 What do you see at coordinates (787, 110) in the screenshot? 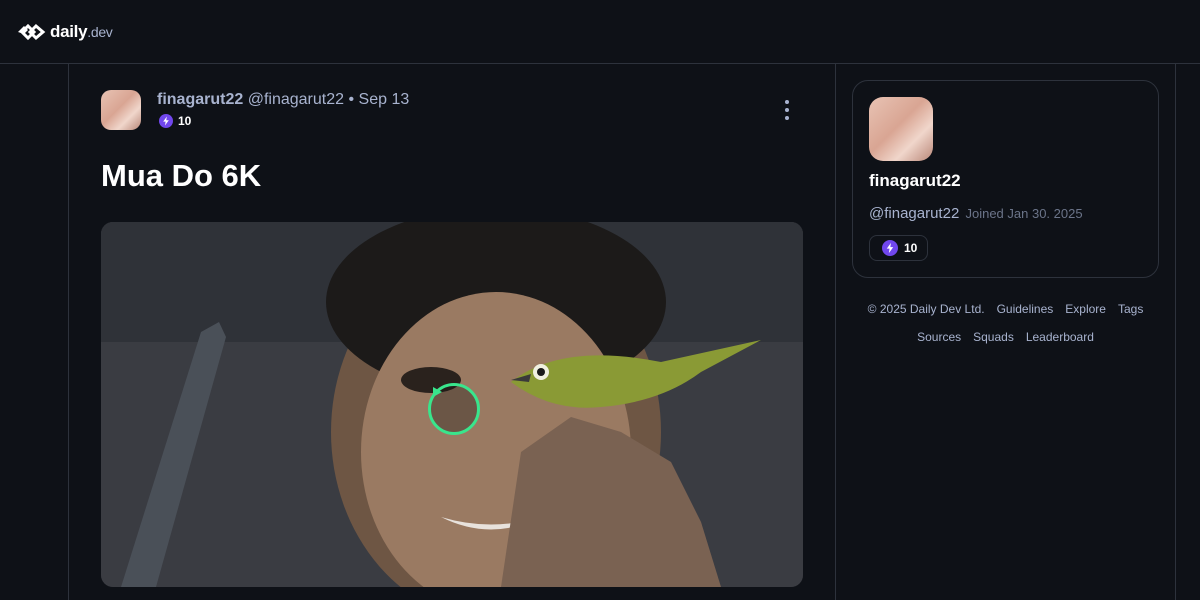
I see `more-options-button` at bounding box center [787, 110].